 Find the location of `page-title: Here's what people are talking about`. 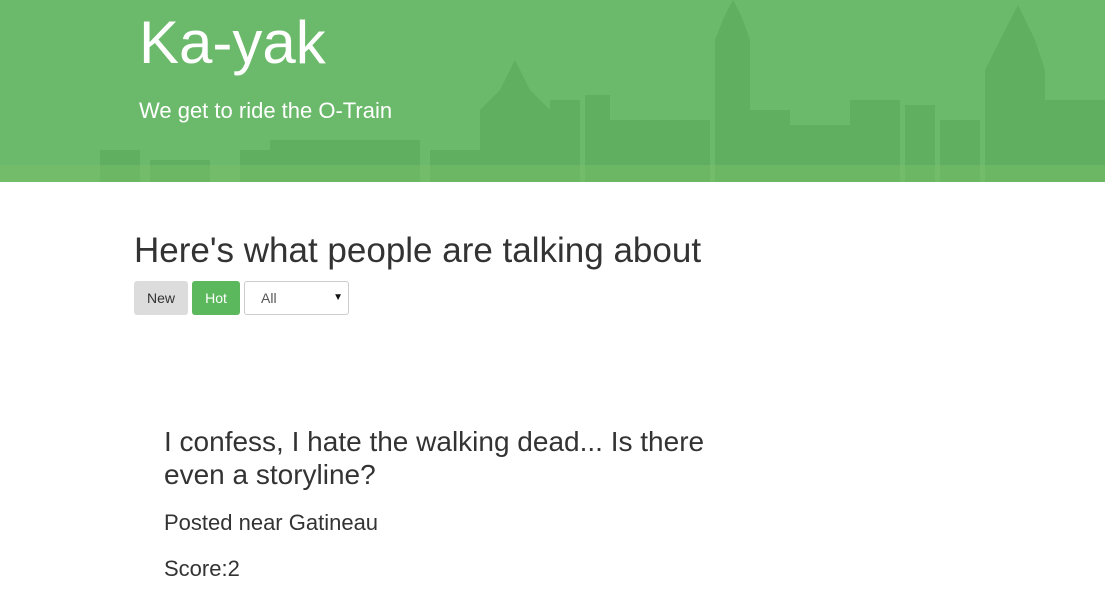

page-title: Here's what people are talking about is located at coordinates (418, 250).